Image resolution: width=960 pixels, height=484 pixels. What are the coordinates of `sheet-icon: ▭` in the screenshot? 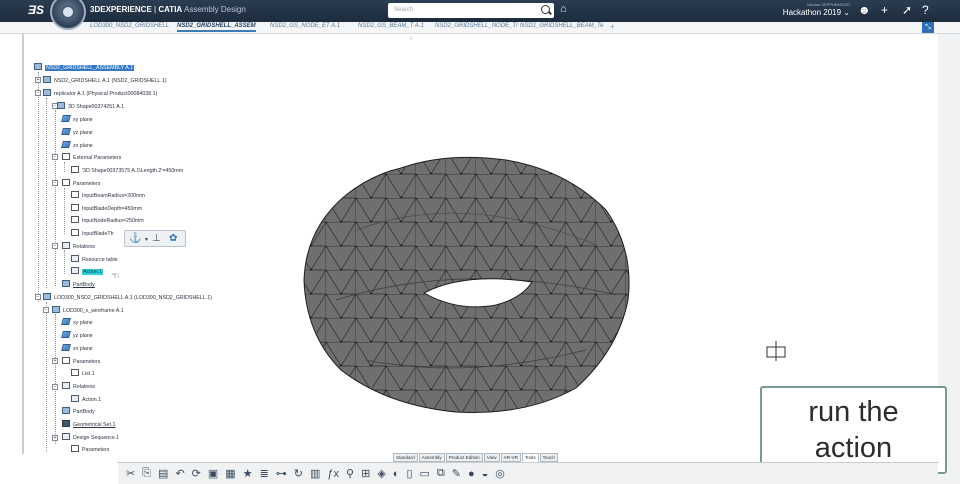 It's located at (425, 473).